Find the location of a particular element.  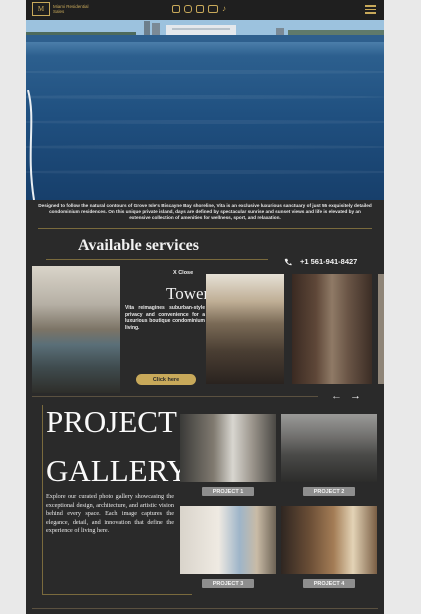

service-card-title: Tower is located at coordinates (188, 293).